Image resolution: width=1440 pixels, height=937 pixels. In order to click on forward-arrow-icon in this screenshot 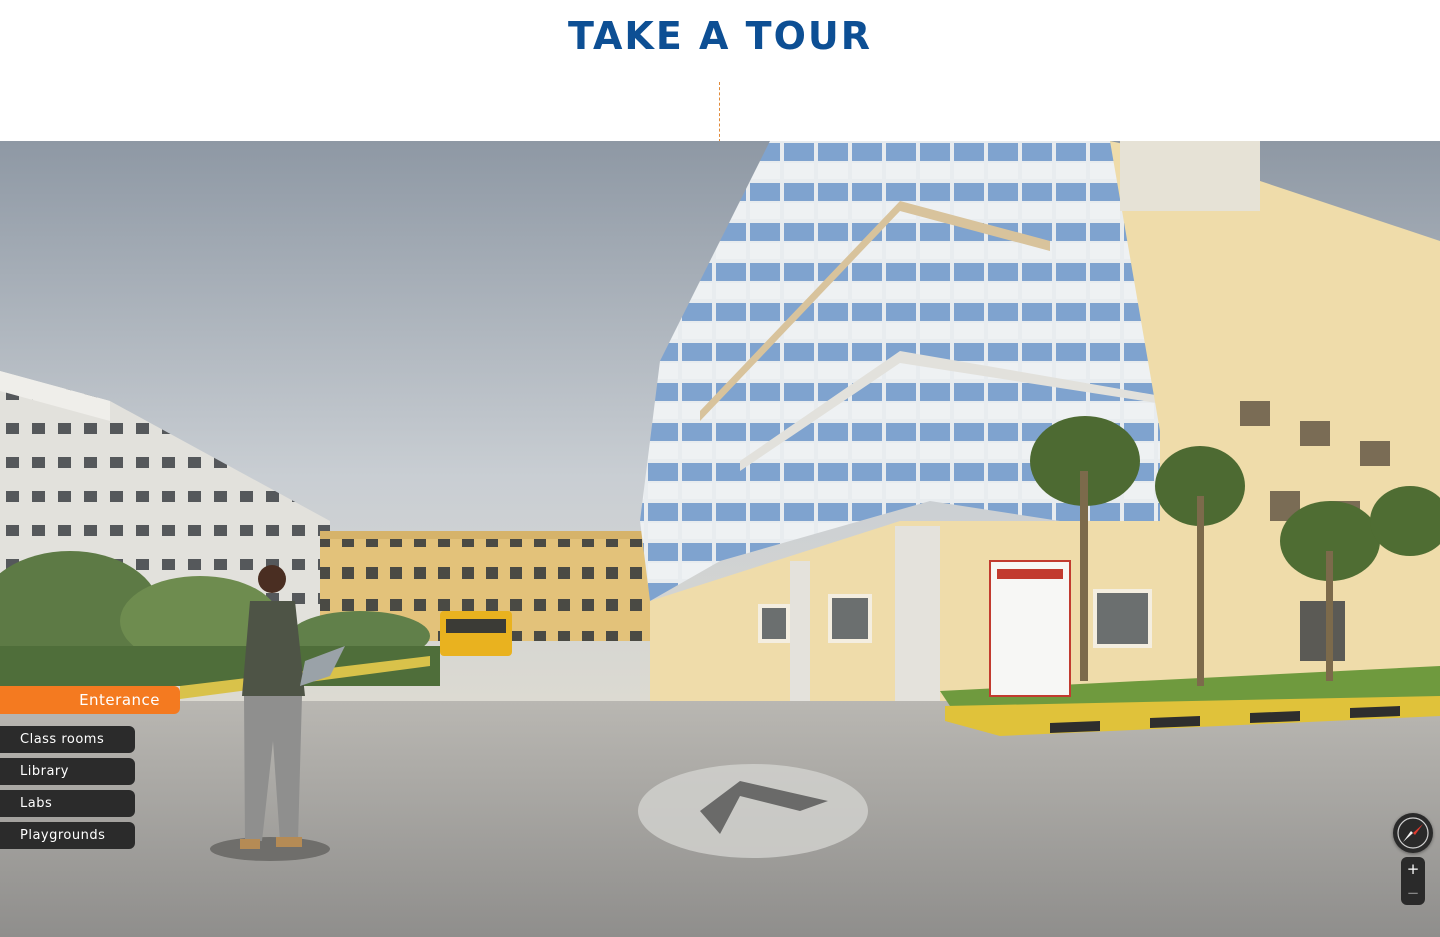, I will do `click(753, 811)`.